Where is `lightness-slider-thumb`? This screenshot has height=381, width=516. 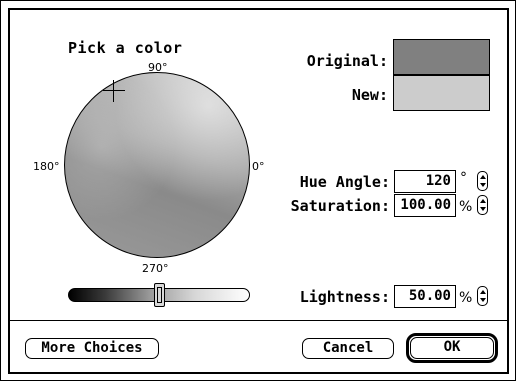
lightness-slider-thumb is located at coordinates (159, 295).